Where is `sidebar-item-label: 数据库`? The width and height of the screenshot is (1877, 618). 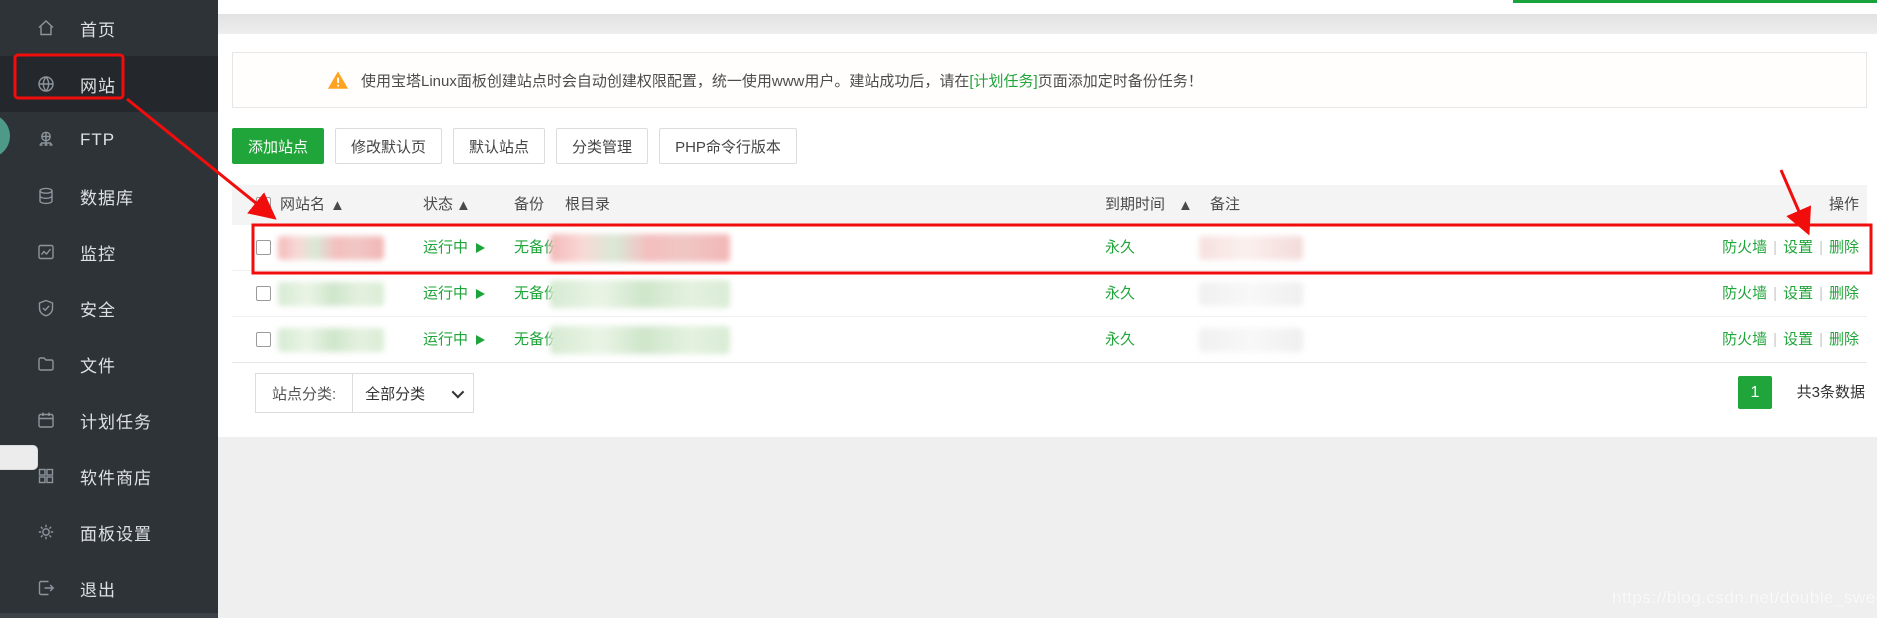 sidebar-item-label: 数据库 is located at coordinates (107, 198).